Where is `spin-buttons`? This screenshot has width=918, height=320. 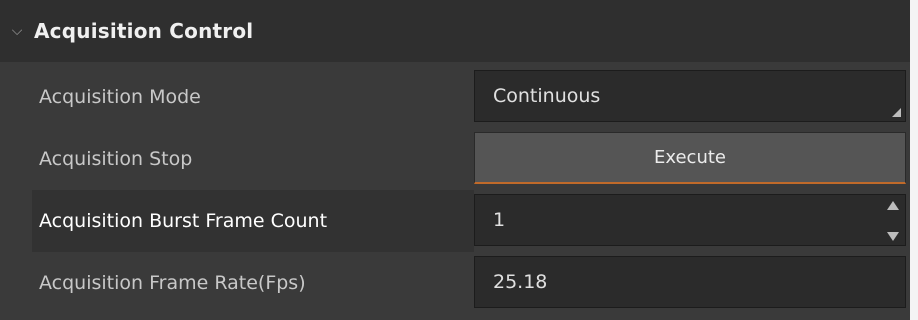
spin-buttons is located at coordinates (893, 221).